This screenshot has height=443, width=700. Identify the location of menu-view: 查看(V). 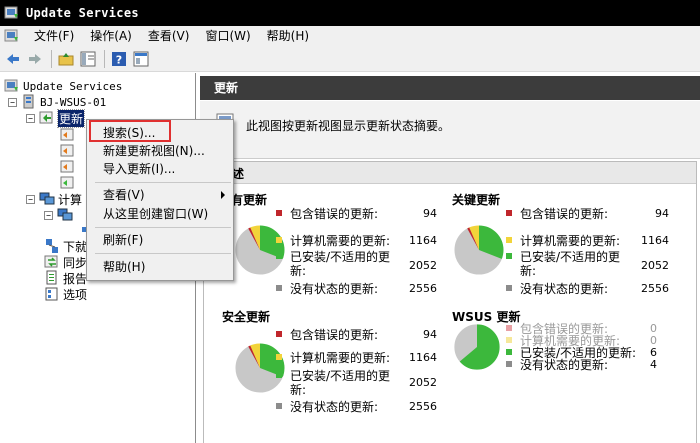
(169, 36).